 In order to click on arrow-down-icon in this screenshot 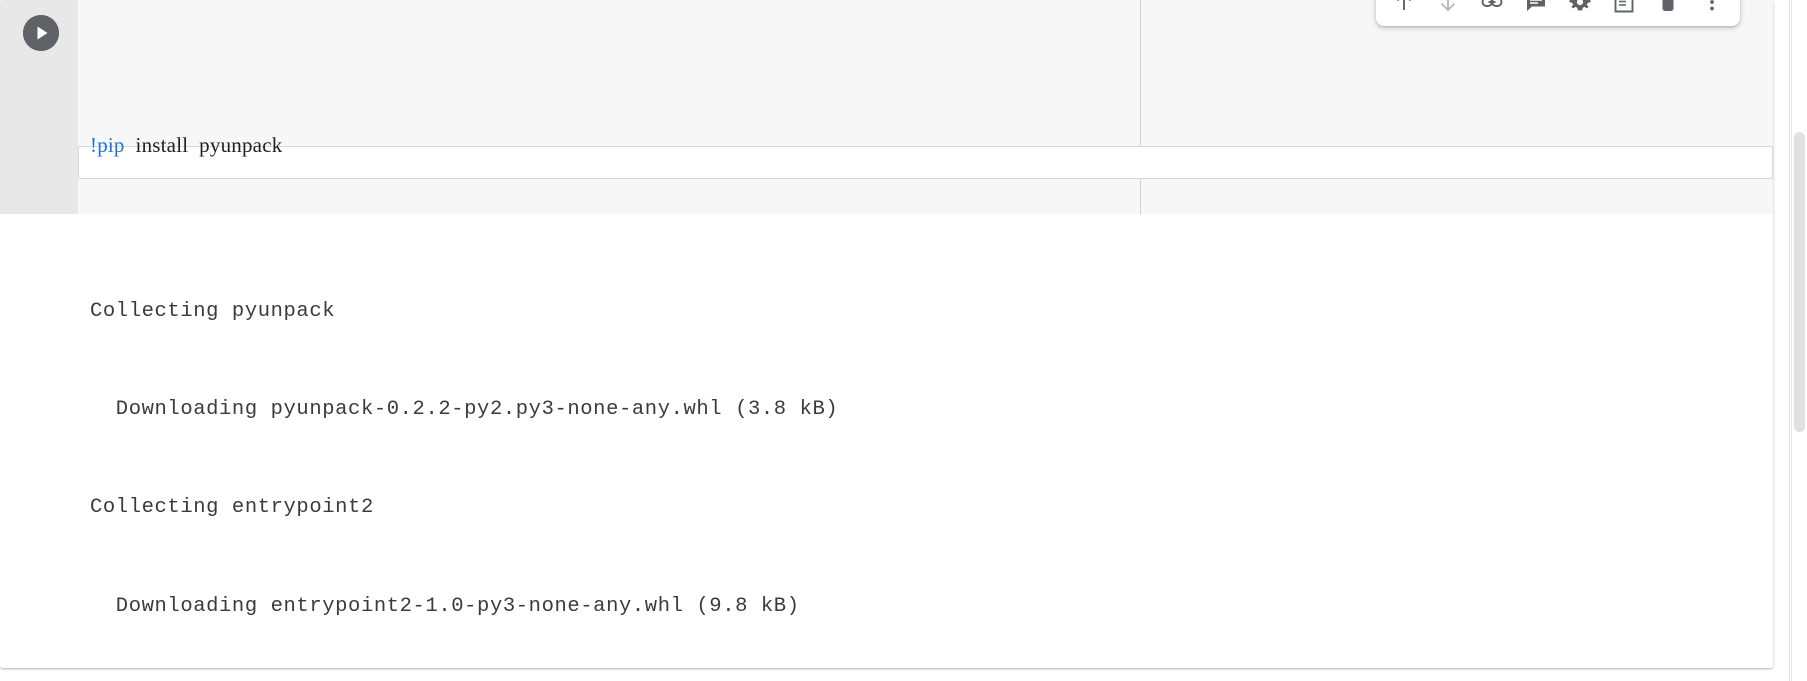, I will do `click(1448, 6)`.